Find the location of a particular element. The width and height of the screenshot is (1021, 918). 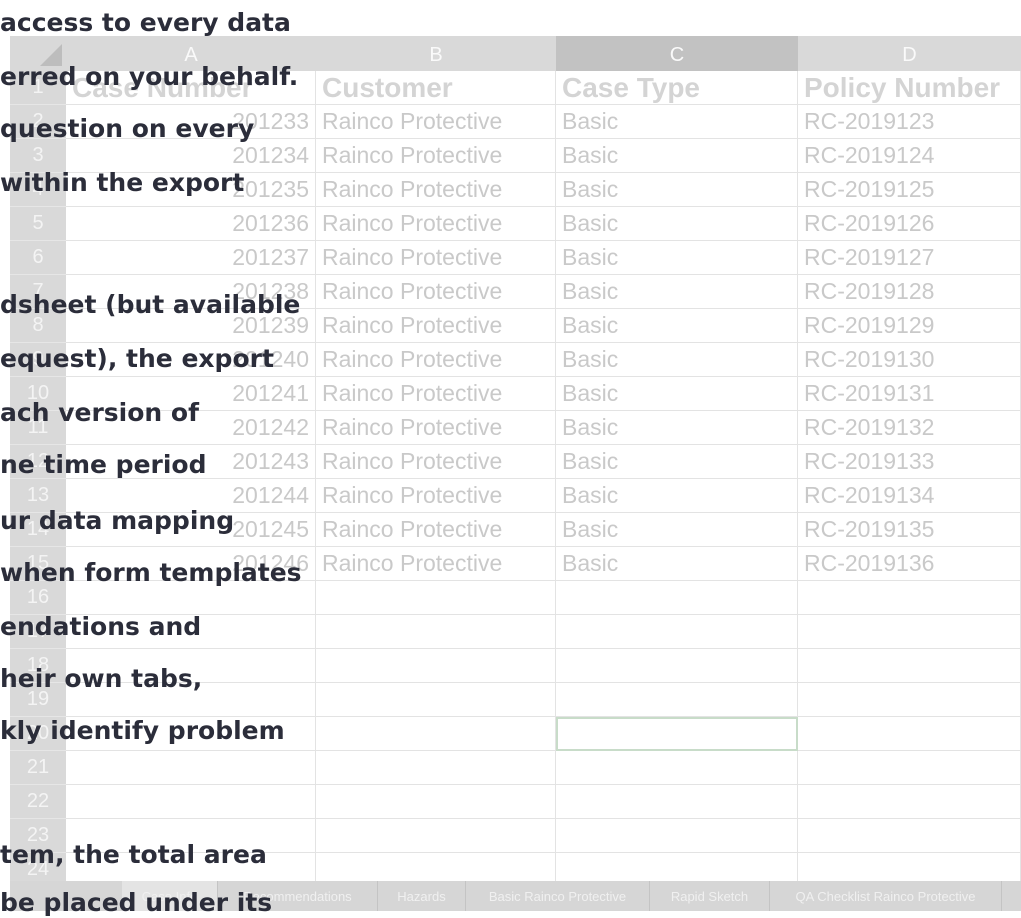

row-header: 6 is located at coordinates (38, 258).